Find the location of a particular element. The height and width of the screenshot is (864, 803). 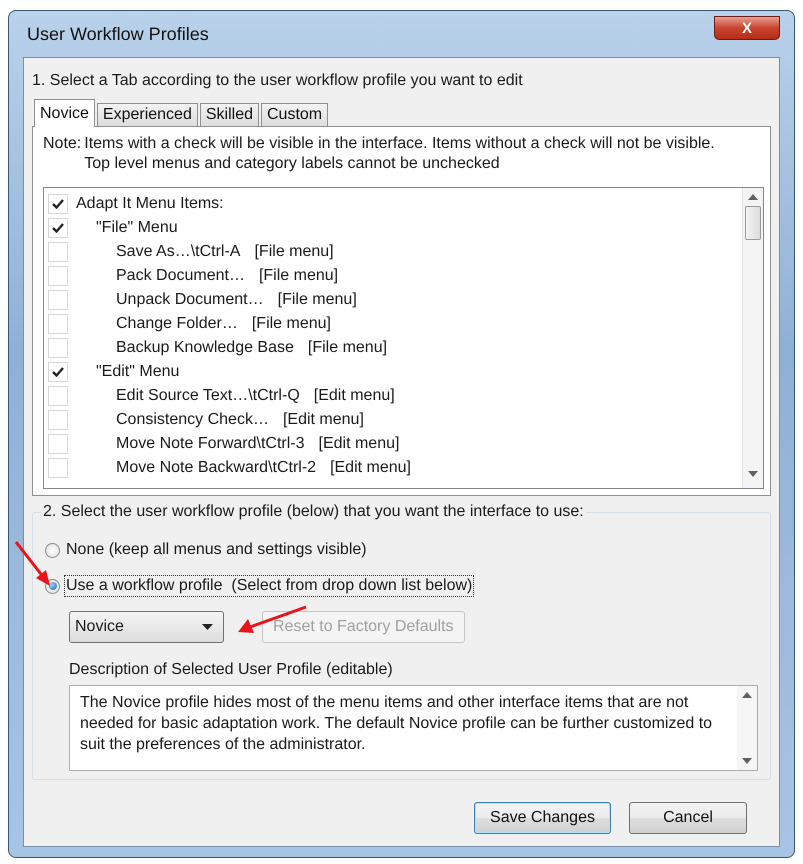

radio-label: Use a workflow profile (Select from drop down list below) is located at coordinates (269, 586).